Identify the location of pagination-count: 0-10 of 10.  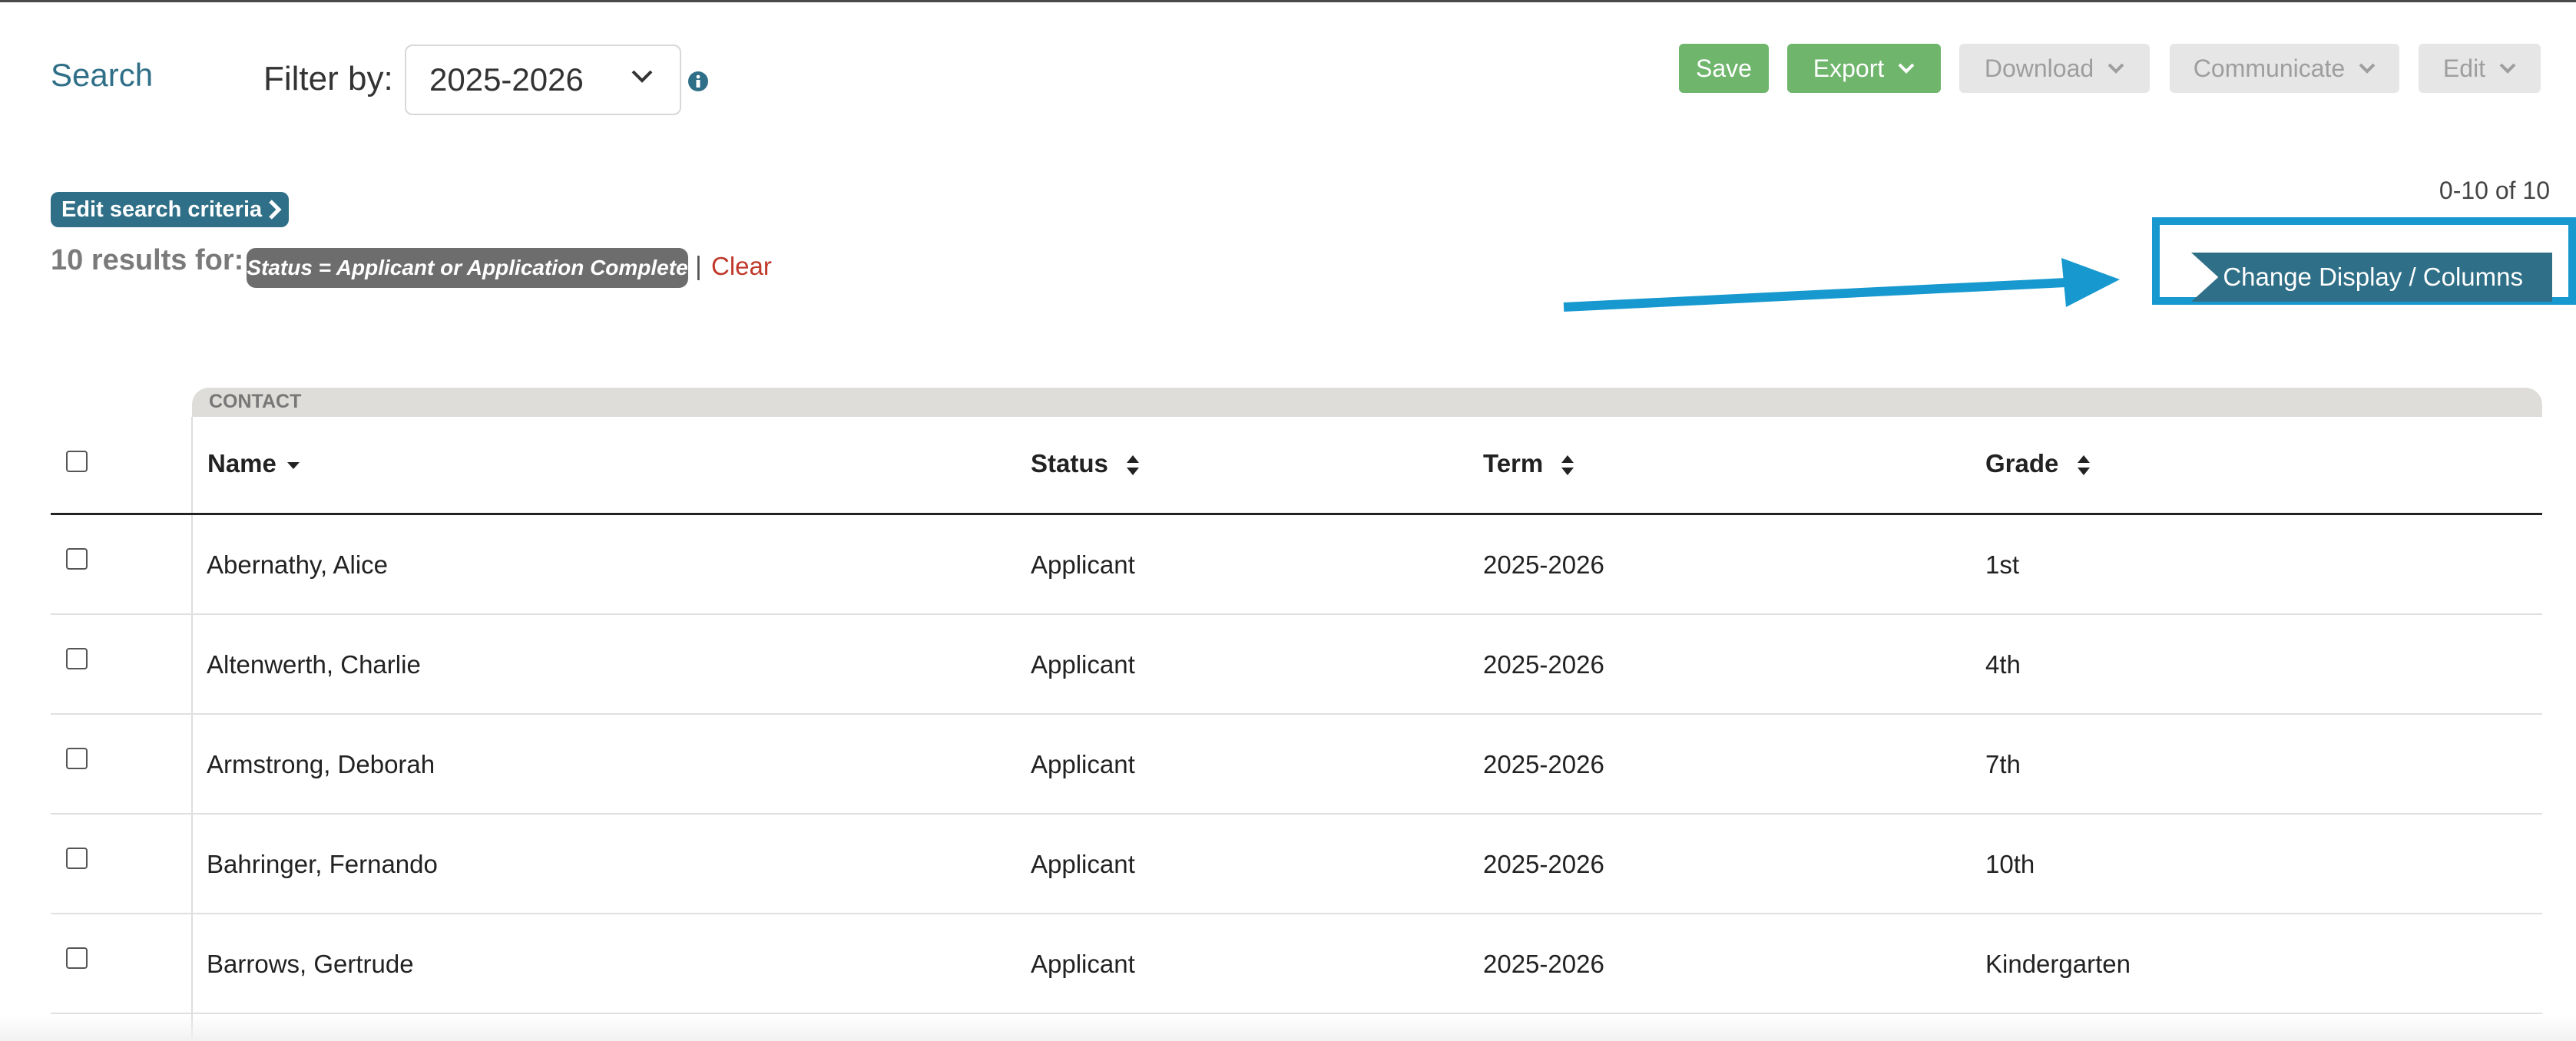
(2494, 190).